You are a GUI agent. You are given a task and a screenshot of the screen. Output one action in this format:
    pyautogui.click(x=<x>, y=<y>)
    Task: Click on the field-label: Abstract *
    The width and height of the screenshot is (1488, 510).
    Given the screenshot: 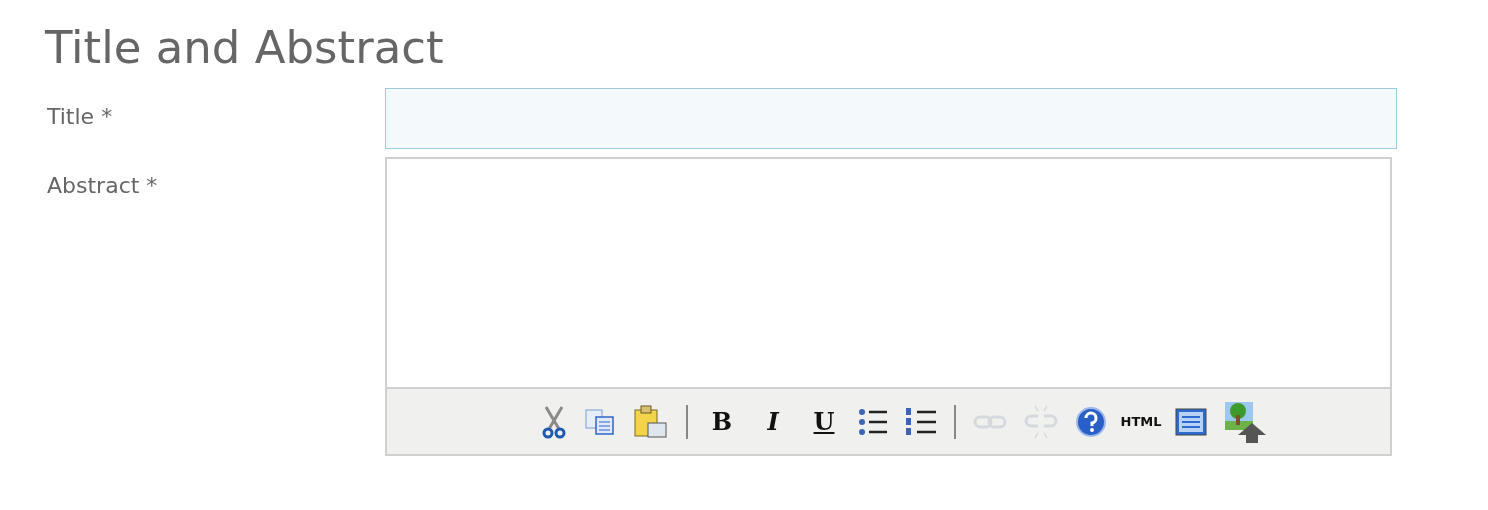 What is the action you would take?
    pyautogui.click(x=102, y=185)
    